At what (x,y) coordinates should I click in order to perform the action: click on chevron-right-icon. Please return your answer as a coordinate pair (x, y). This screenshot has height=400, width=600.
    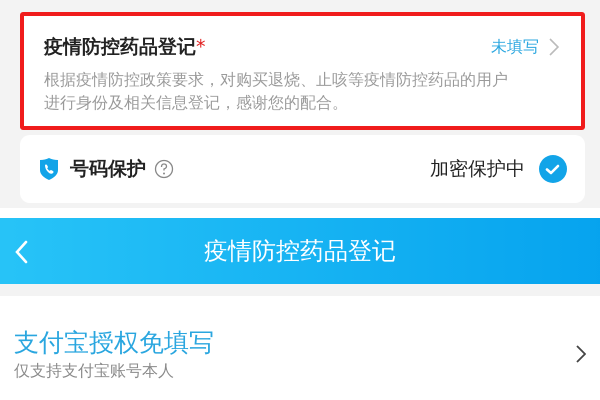
    Looking at the image, I should click on (581, 354).